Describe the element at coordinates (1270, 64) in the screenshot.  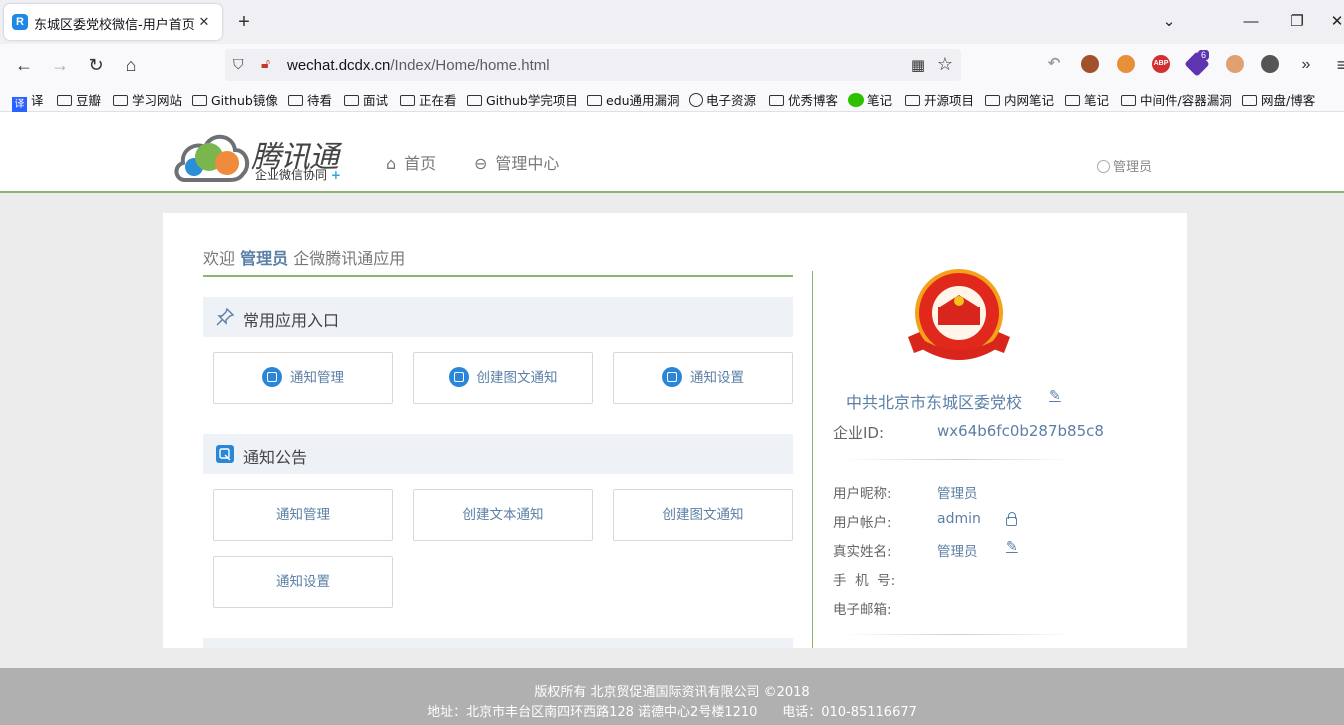
I see `bug-extension-icon` at that location.